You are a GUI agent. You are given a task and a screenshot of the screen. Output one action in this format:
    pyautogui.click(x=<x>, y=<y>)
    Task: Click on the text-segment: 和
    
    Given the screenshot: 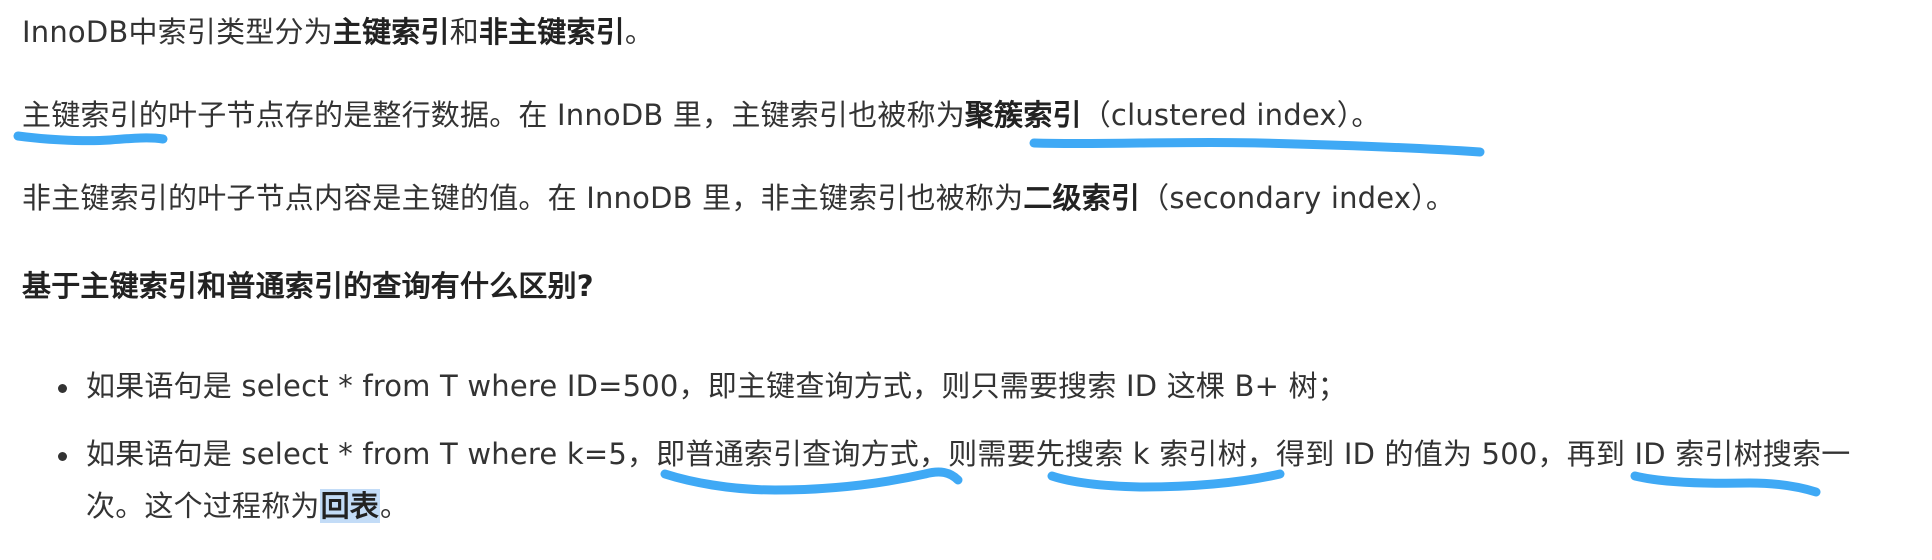 What is the action you would take?
    pyautogui.click(x=464, y=32)
    